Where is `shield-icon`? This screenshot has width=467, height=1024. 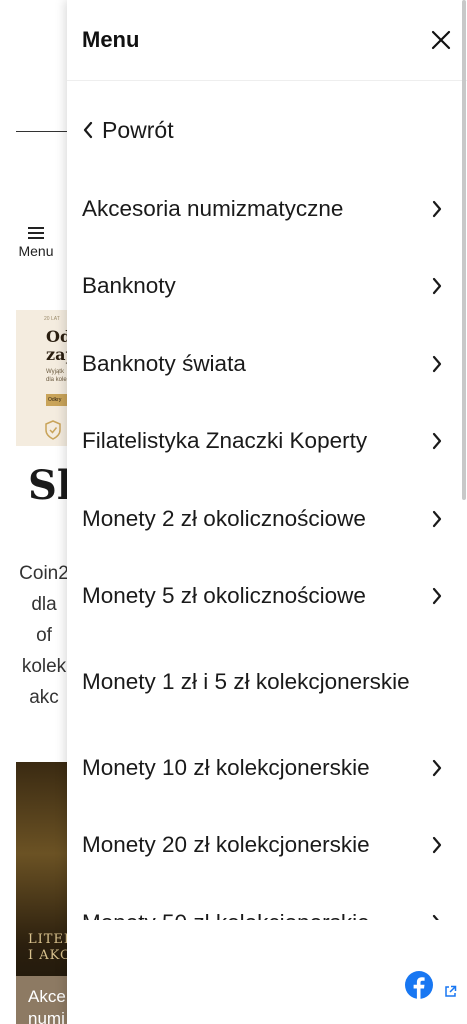
shield-icon is located at coordinates (53, 430).